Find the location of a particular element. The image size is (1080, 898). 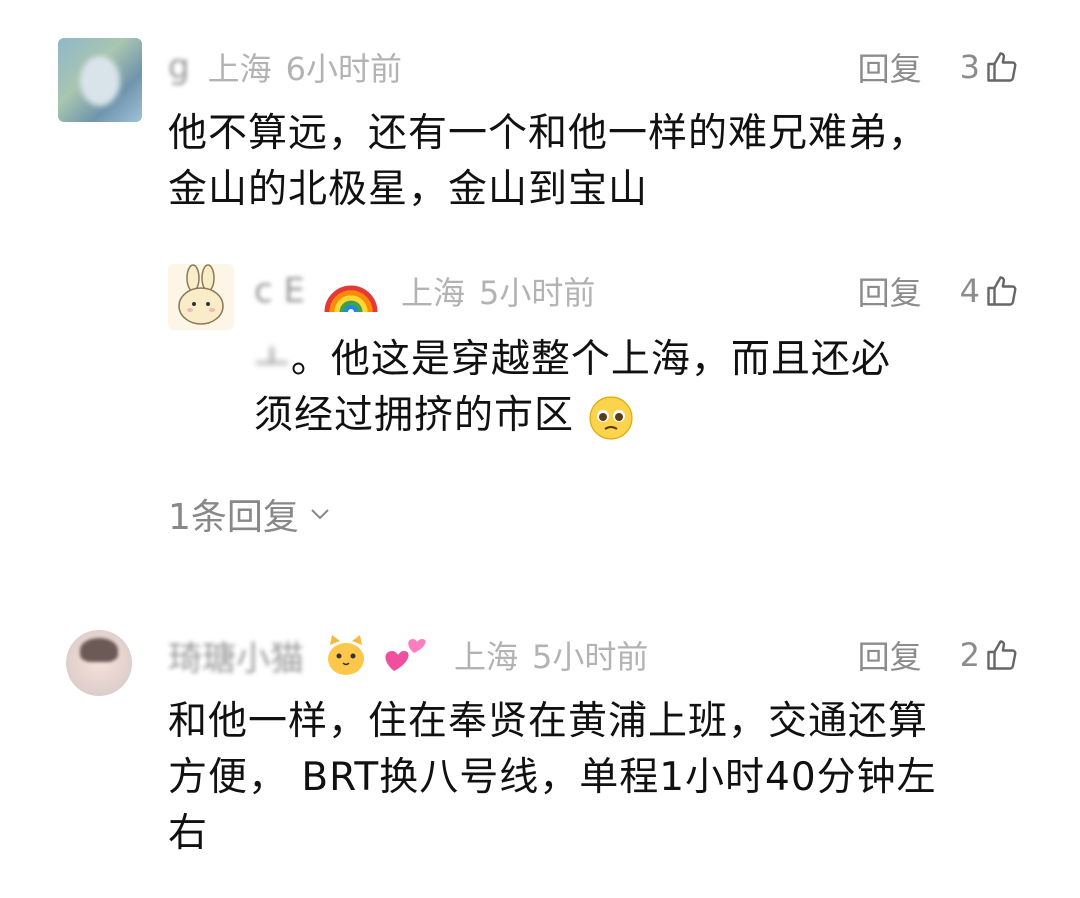

username: 琦瑭小猫 is located at coordinates (236, 655).